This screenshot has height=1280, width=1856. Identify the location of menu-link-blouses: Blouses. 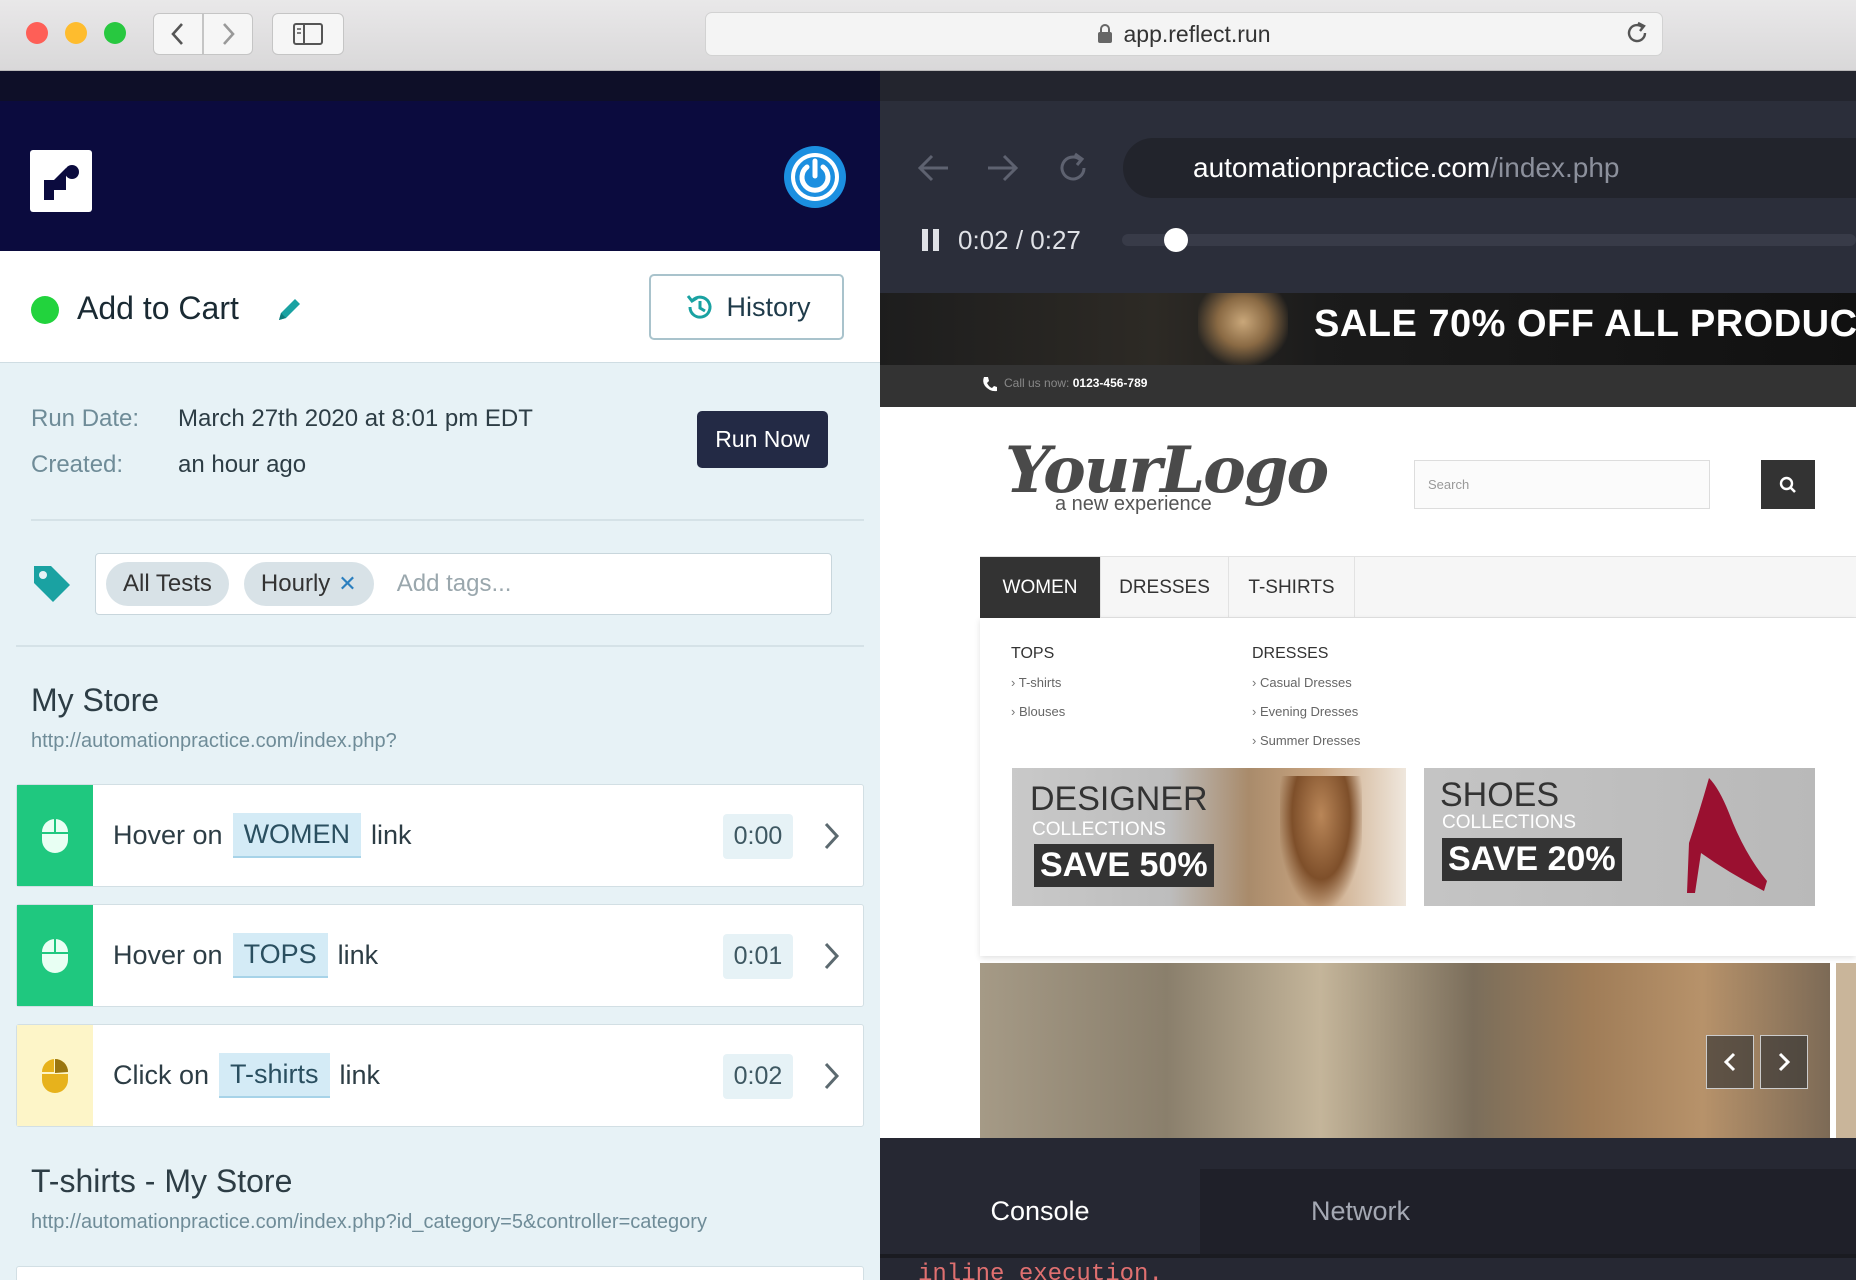
(1038, 711).